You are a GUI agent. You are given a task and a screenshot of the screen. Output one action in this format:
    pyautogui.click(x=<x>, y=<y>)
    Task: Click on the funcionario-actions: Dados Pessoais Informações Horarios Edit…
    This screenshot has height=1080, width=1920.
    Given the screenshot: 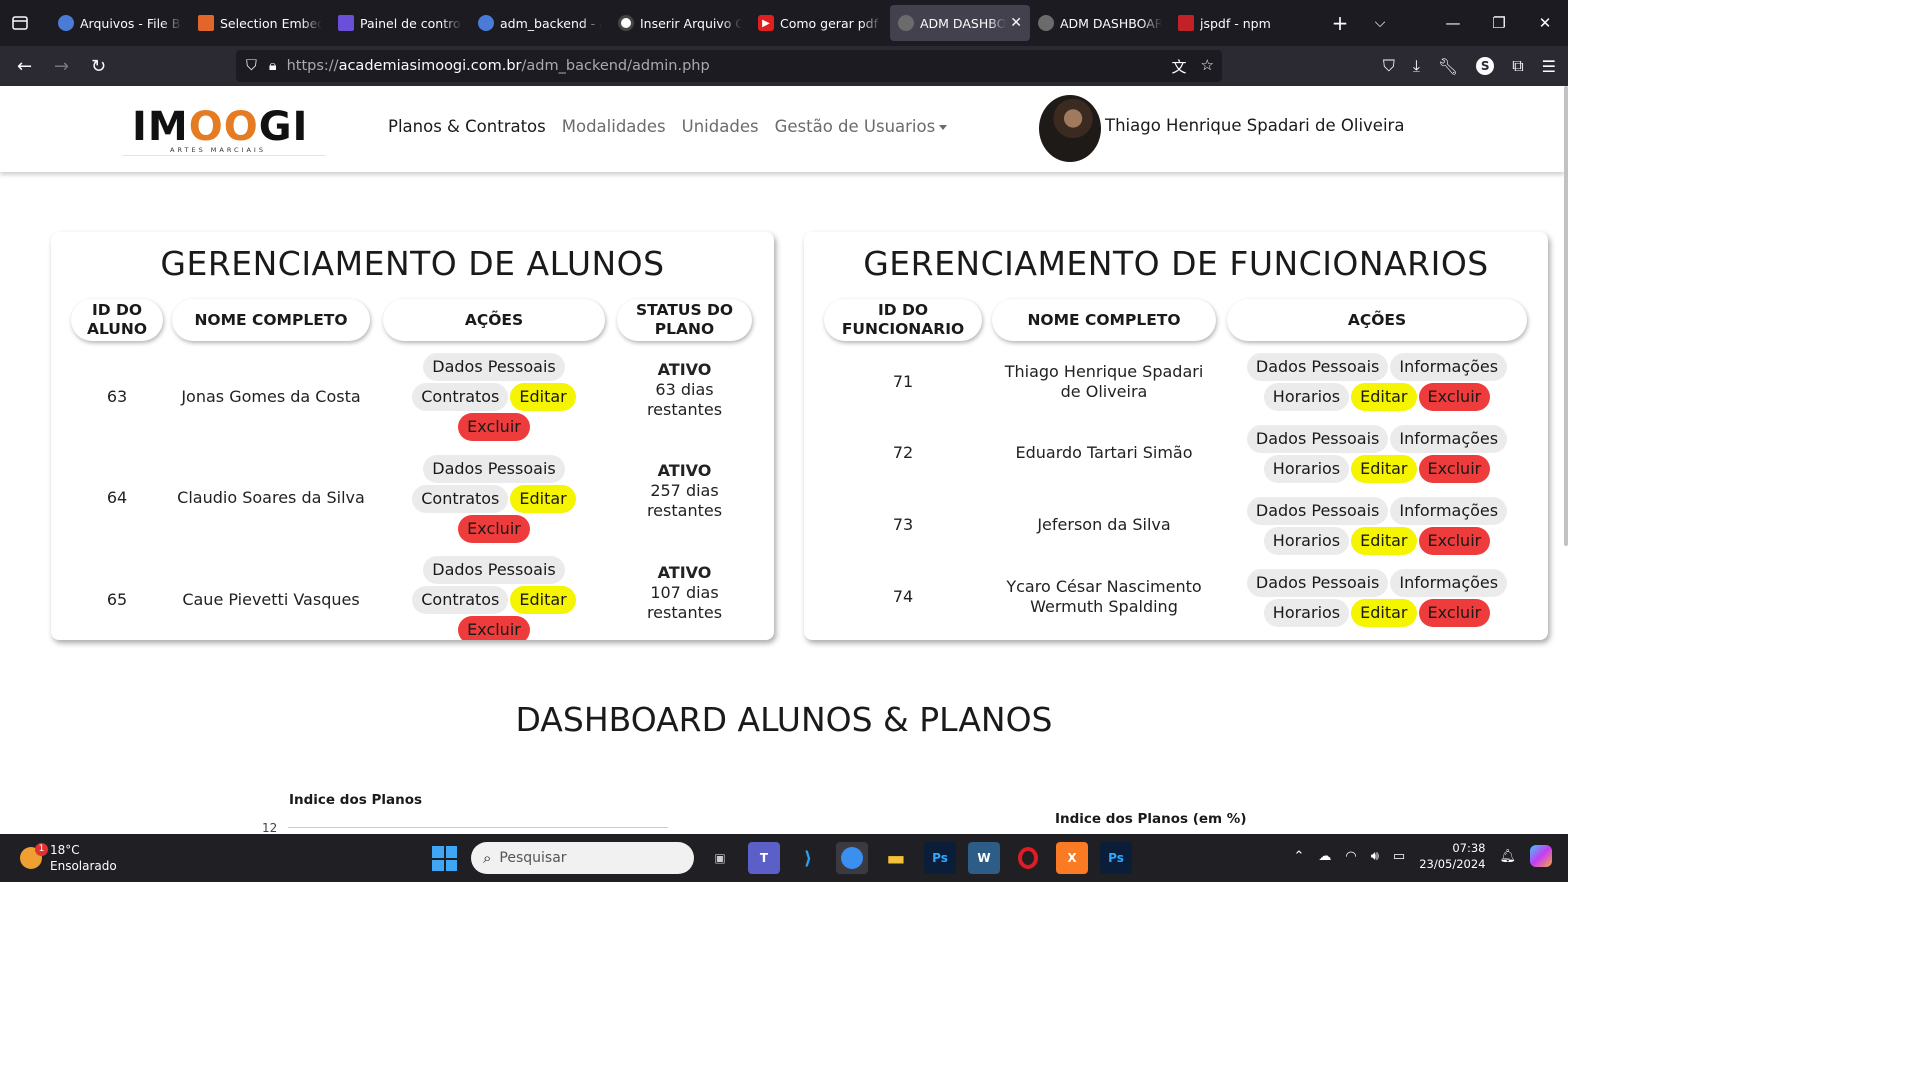 What is the action you would take?
    pyautogui.click(x=1377, y=454)
    